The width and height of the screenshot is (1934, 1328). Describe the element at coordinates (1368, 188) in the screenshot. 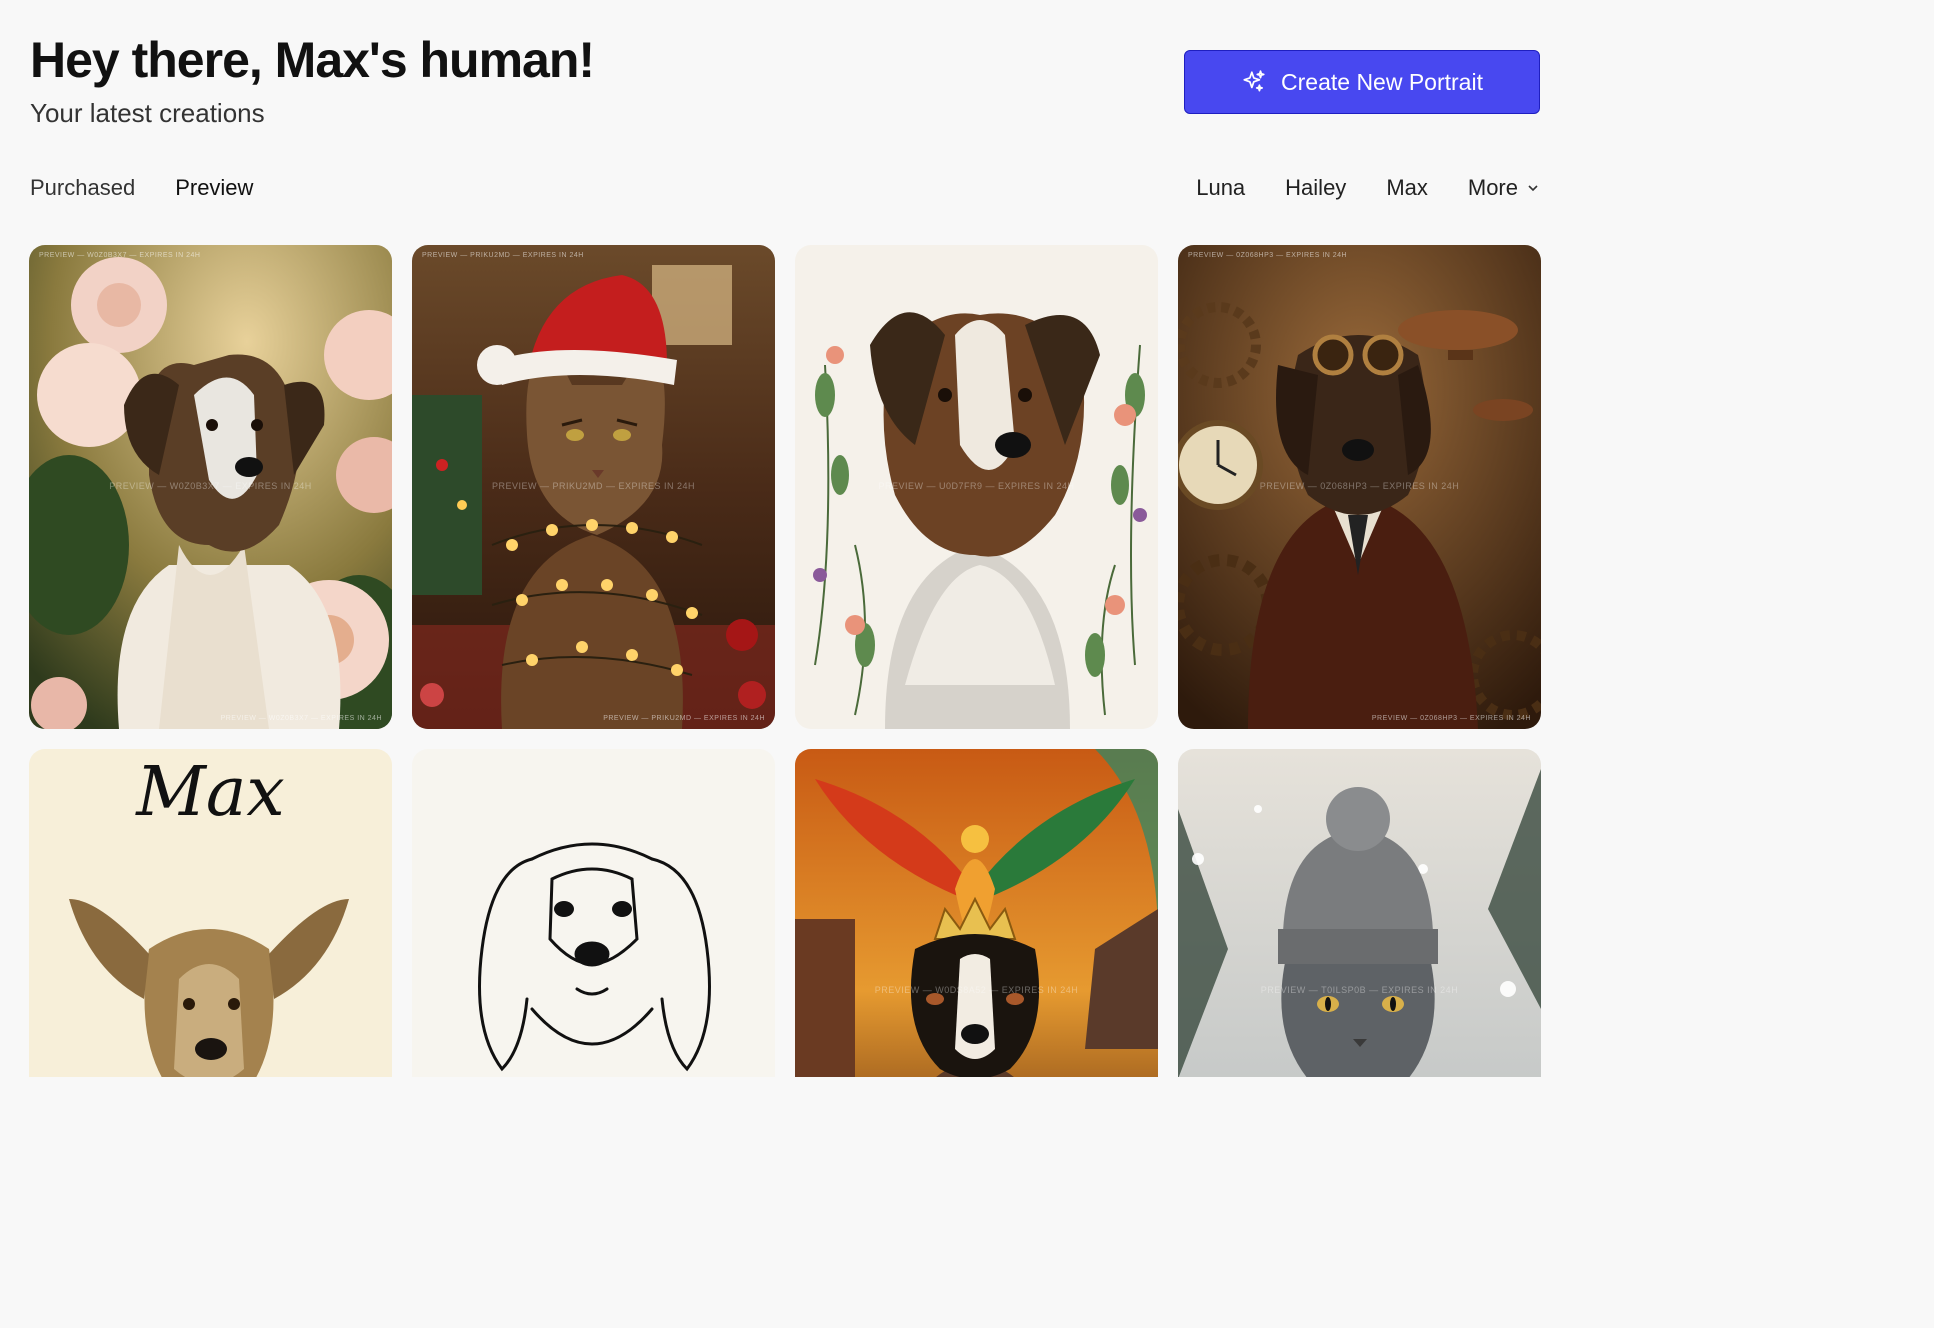

I see `pet-filters: Luna Hailey Max More` at that location.